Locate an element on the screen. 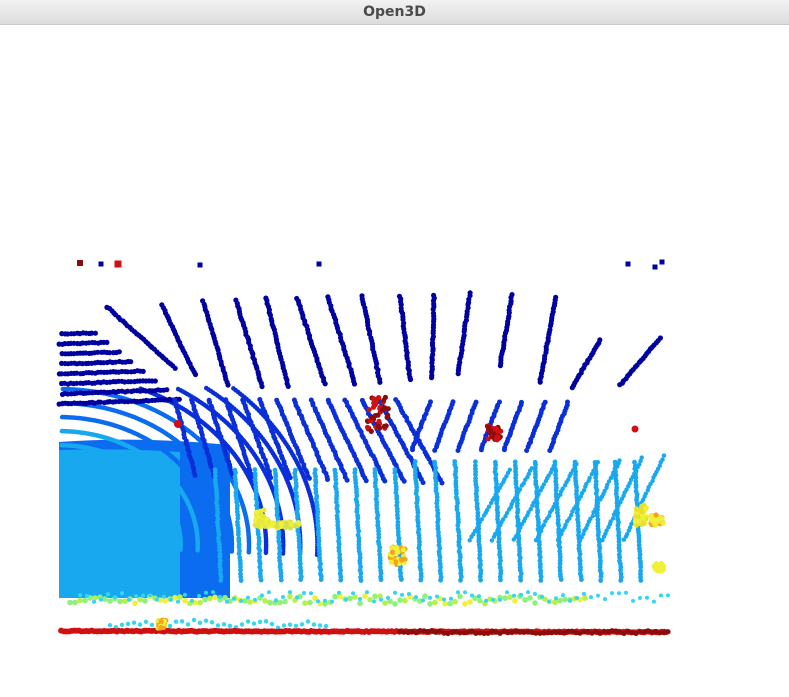 This screenshot has width=789, height=697. window-titlebar: Open3D is located at coordinates (394, 12).